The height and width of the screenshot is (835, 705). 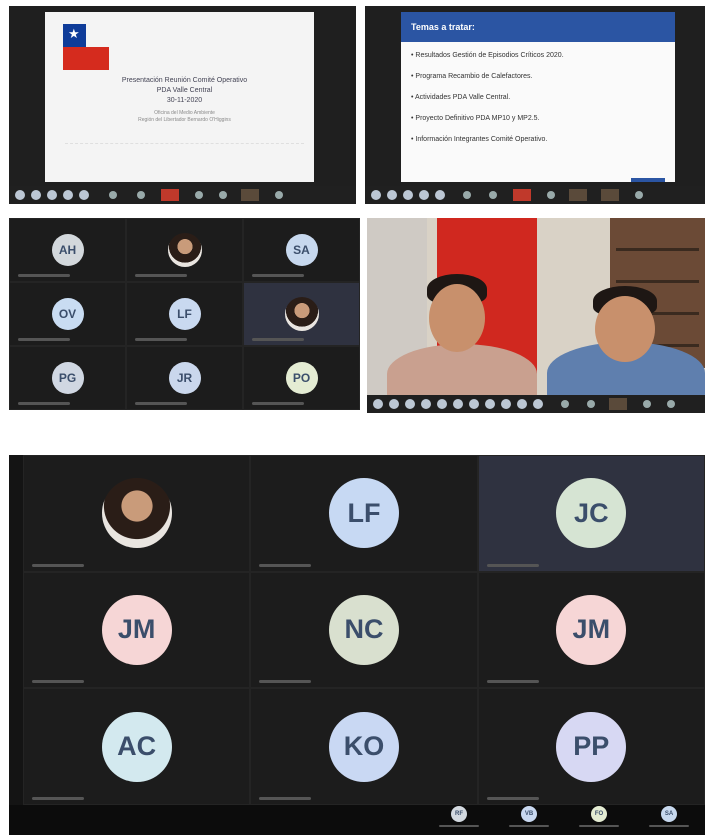 What do you see at coordinates (184, 120) in the screenshot?
I see `slide-region: Región del Libertador Bernardo O'Higgins` at bounding box center [184, 120].